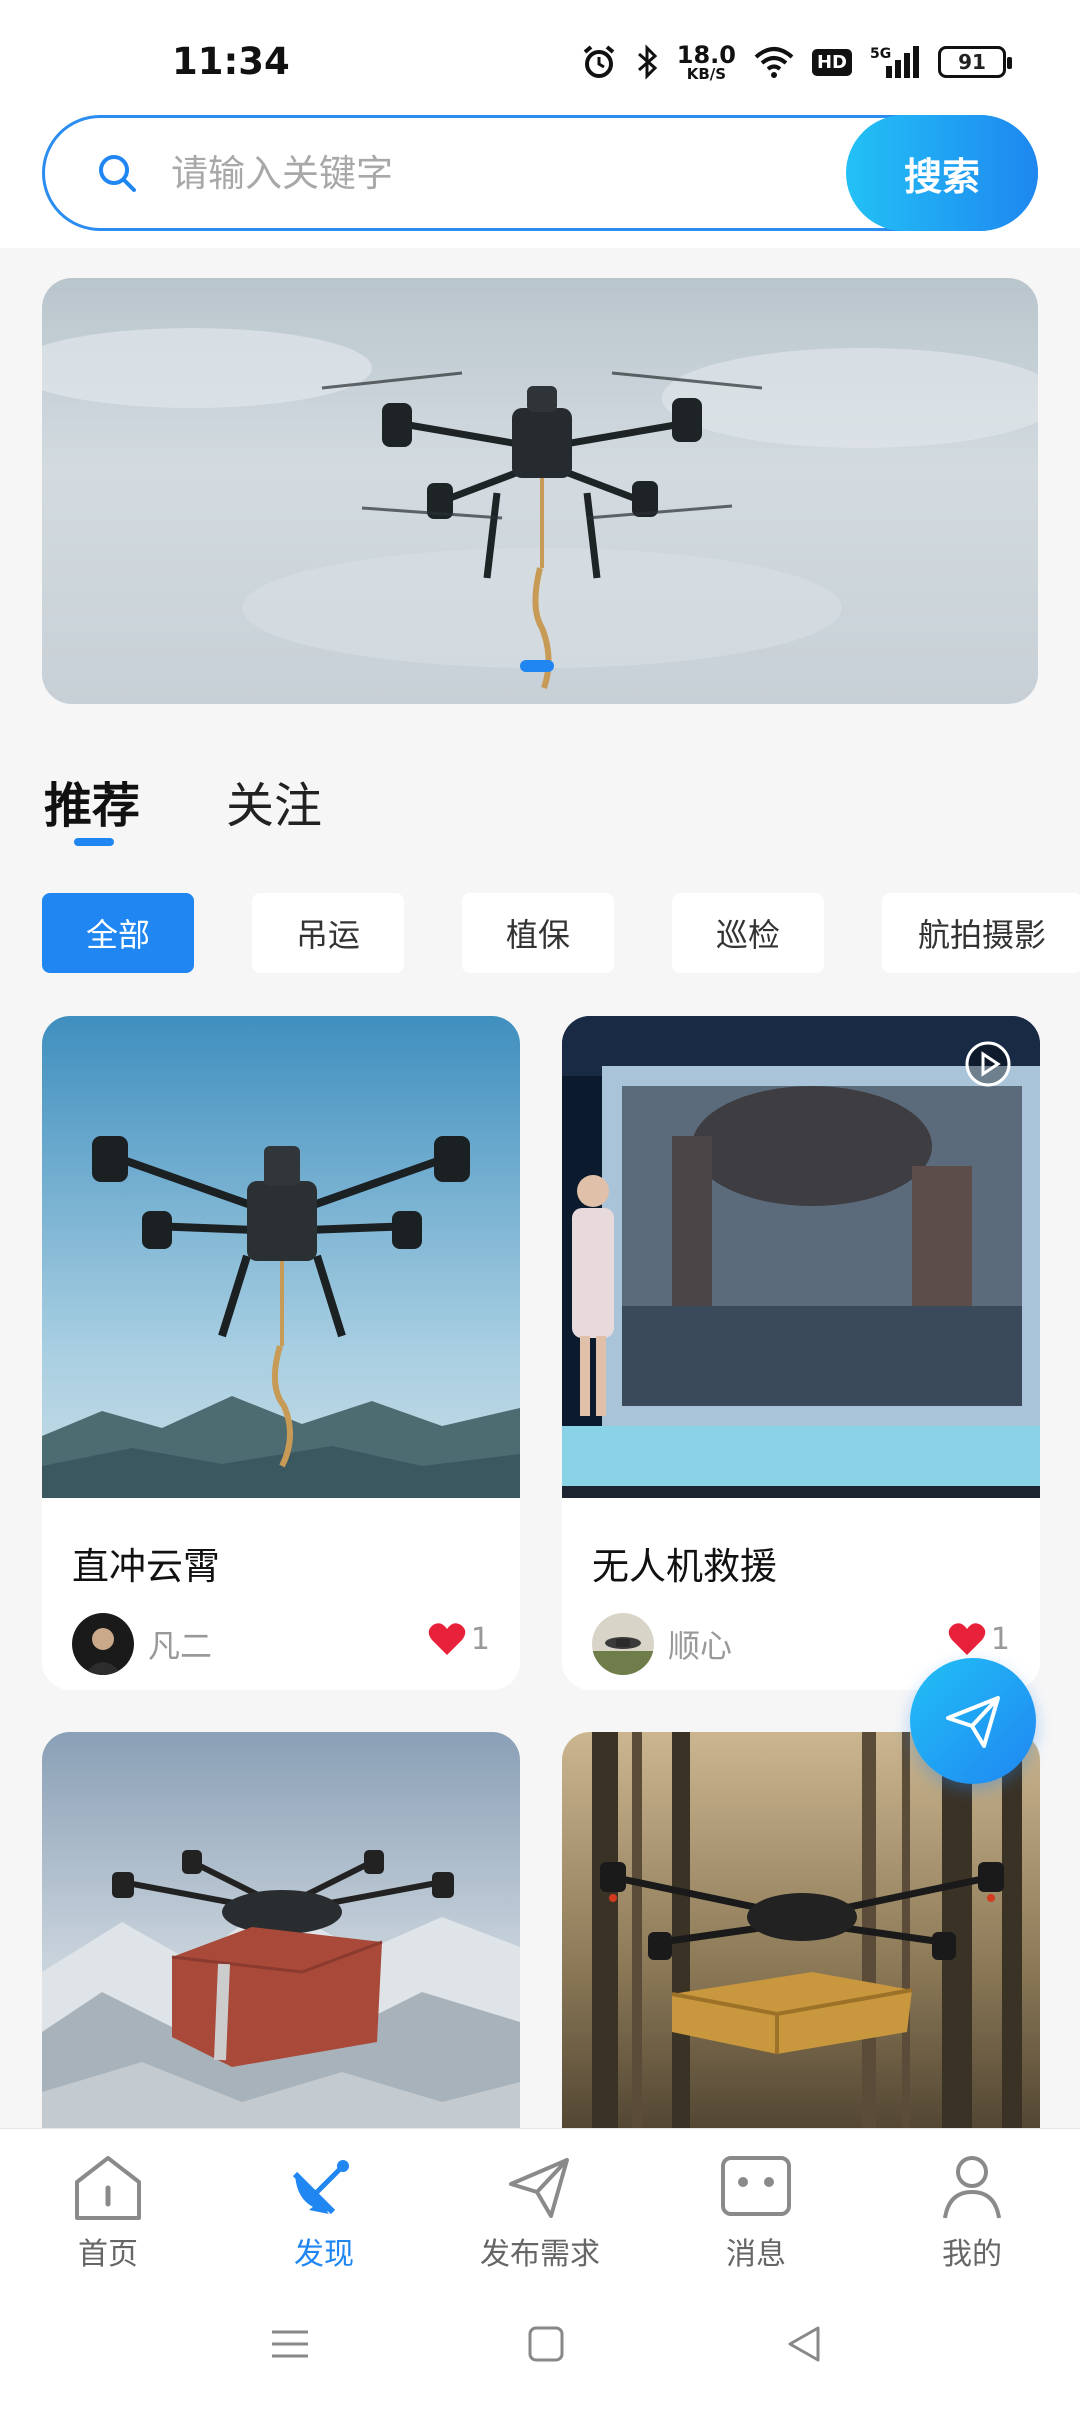 This screenshot has height=2412, width=1080. I want to click on status-time: 11:34, so click(231, 61).